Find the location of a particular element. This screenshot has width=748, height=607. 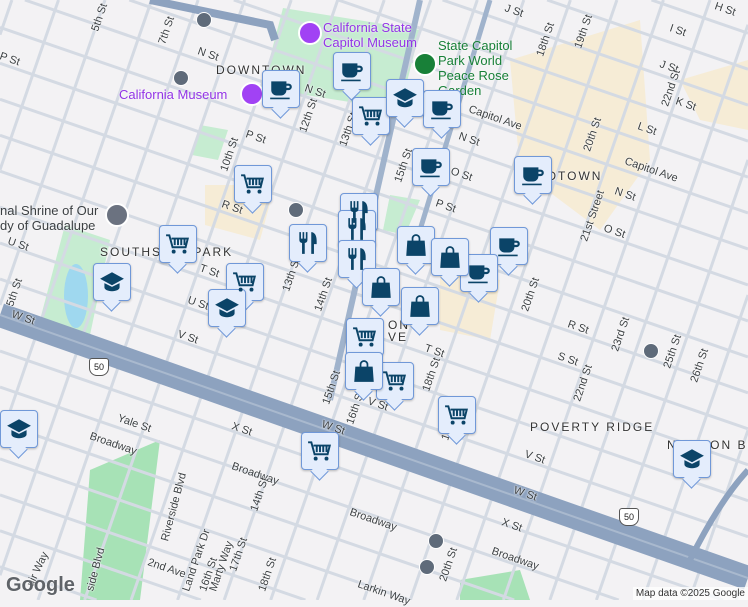

poi-shrine-guadalupe: nal Shrine of Our dy of Guadalupe is located at coordinates (51, 218).